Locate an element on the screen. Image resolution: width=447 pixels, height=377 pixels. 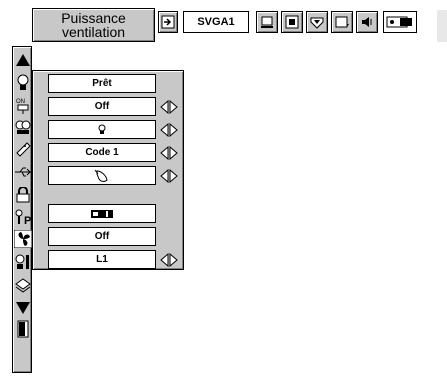
remote-control-icon is located at coordinates (23, 149).